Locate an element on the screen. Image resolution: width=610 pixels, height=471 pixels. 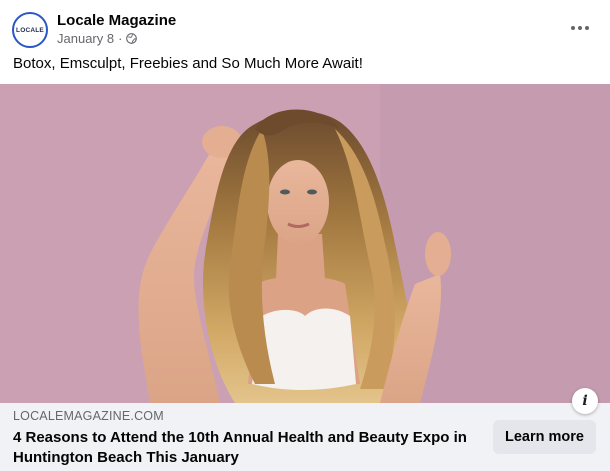
page-name: Locale Magazine is located at coordinates (116, 20).